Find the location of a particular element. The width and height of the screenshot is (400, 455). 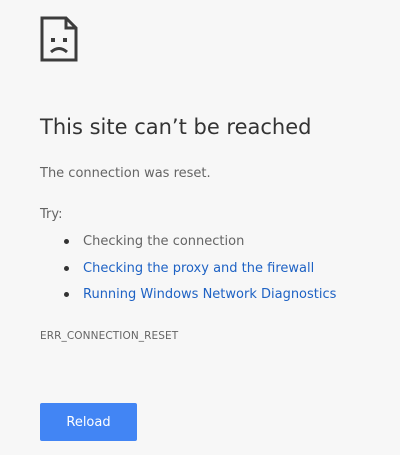

sad-page-icon is located at coordinates (60, 39).